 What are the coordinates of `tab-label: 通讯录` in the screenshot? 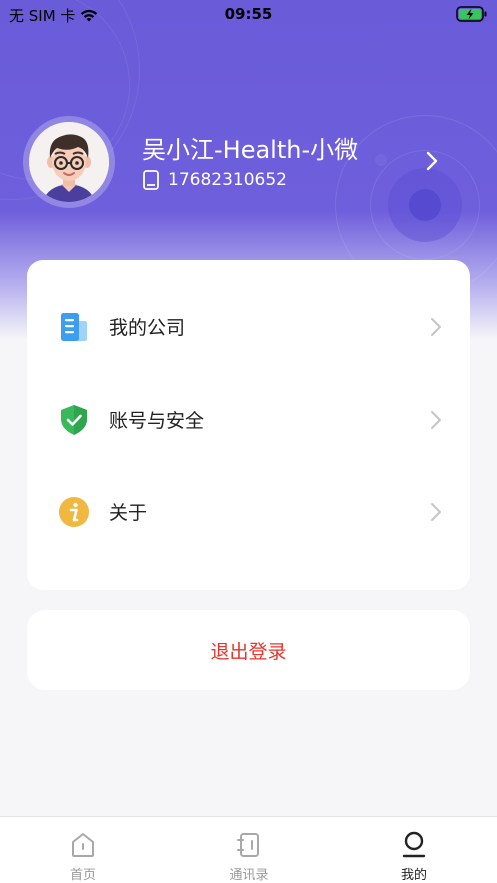 It's located at (249, 875).